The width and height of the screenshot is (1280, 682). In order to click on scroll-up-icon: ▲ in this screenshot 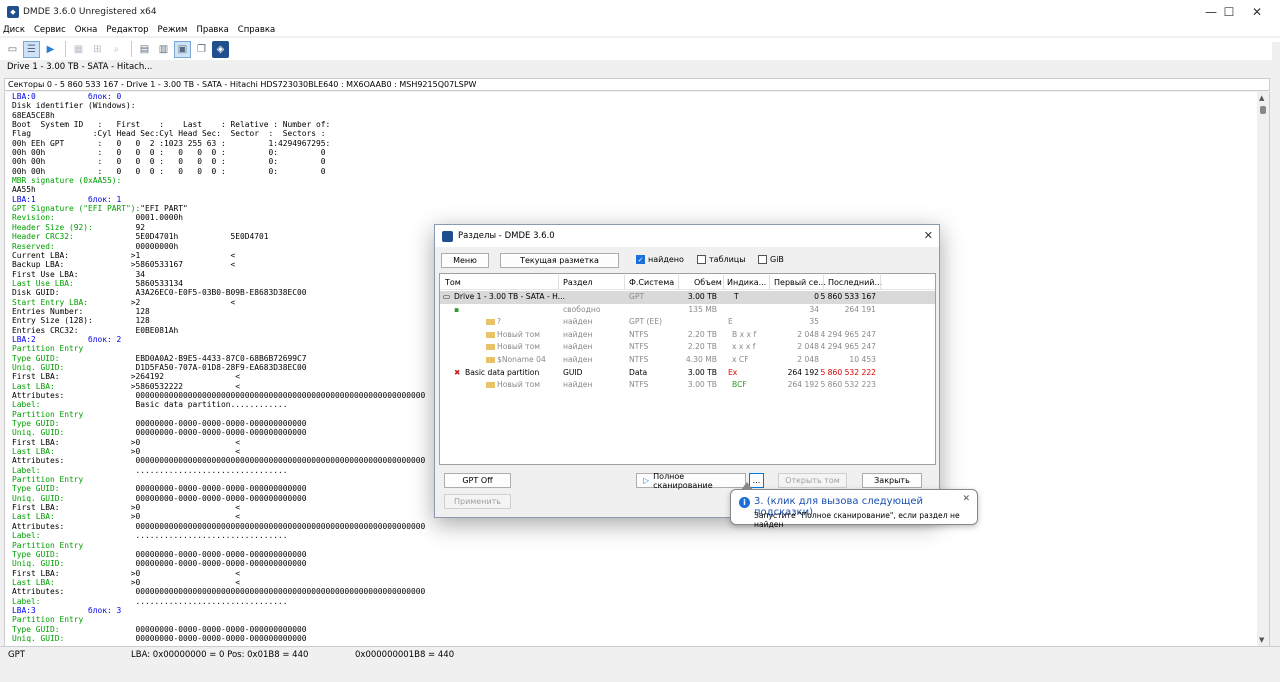, I will do `click(1261, 98)`.